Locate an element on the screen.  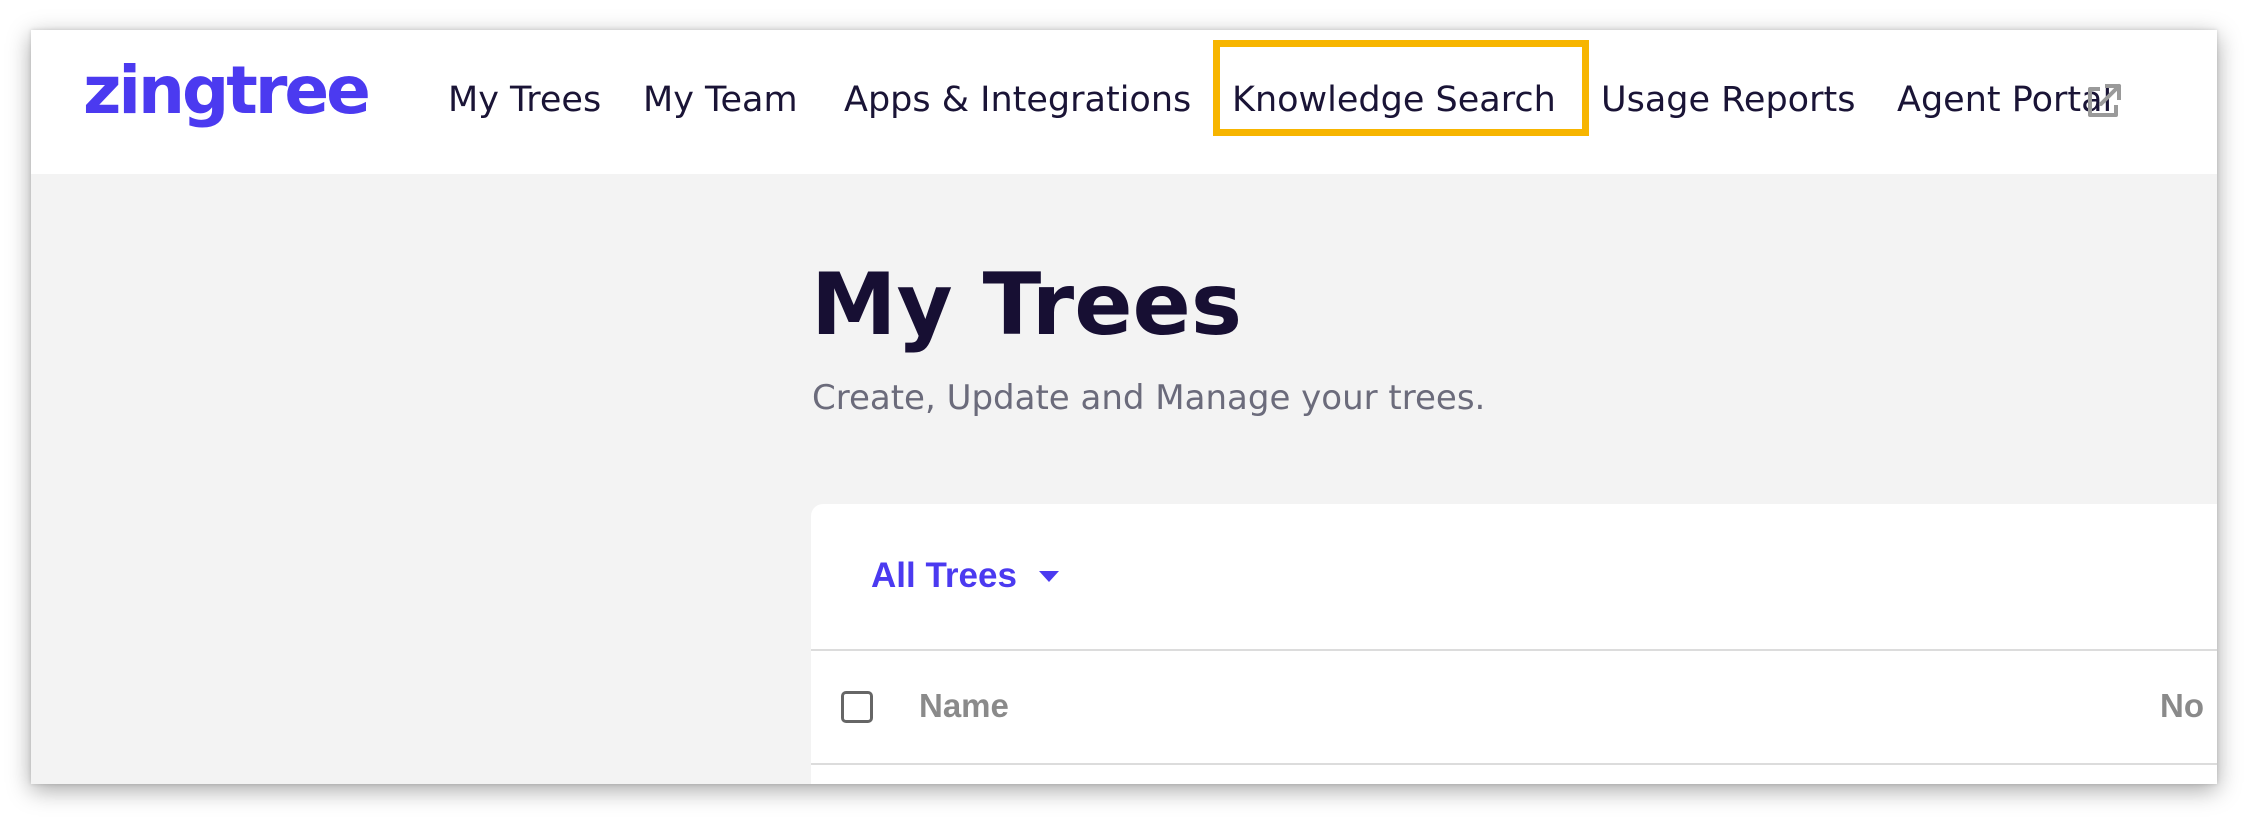
column-header-no: No is located at coordinates (2182, 706).